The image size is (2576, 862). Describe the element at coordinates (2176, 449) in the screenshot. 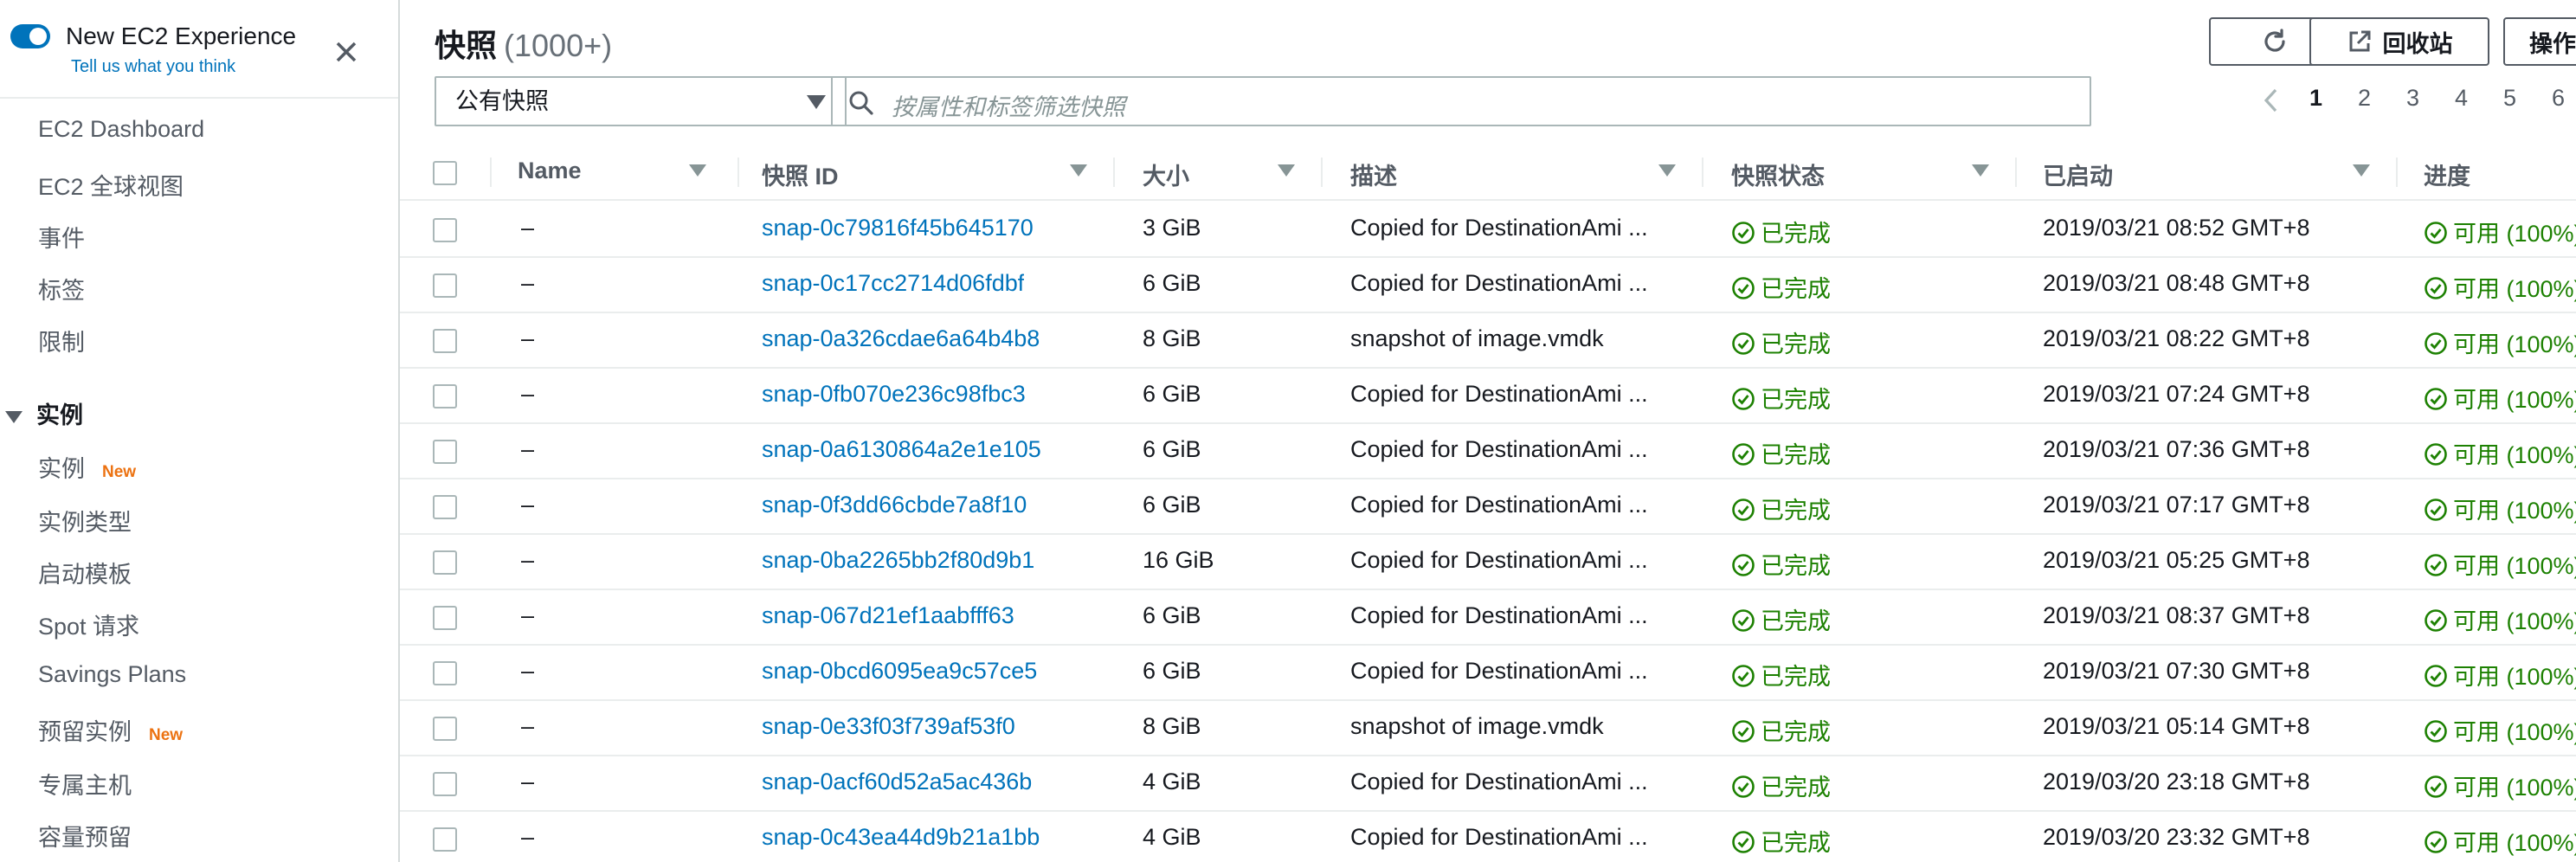

I see `cell-started: 2019/03/21 07:36 GMT+8` at that location.